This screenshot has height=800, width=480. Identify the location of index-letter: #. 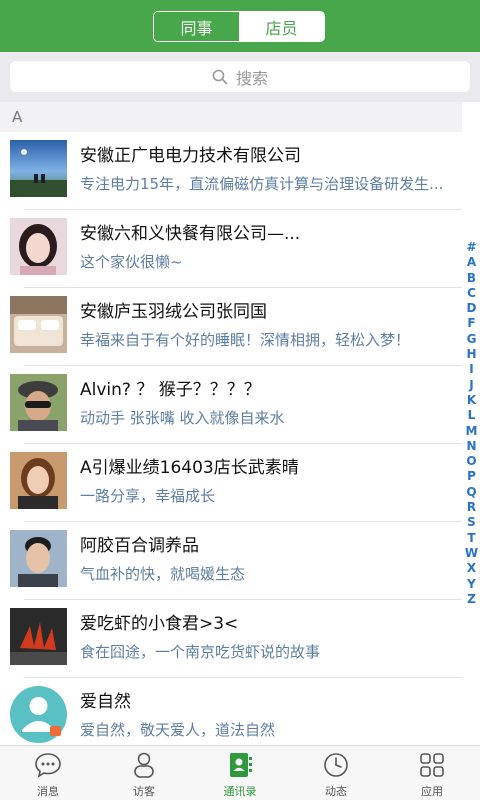
(471, 247).